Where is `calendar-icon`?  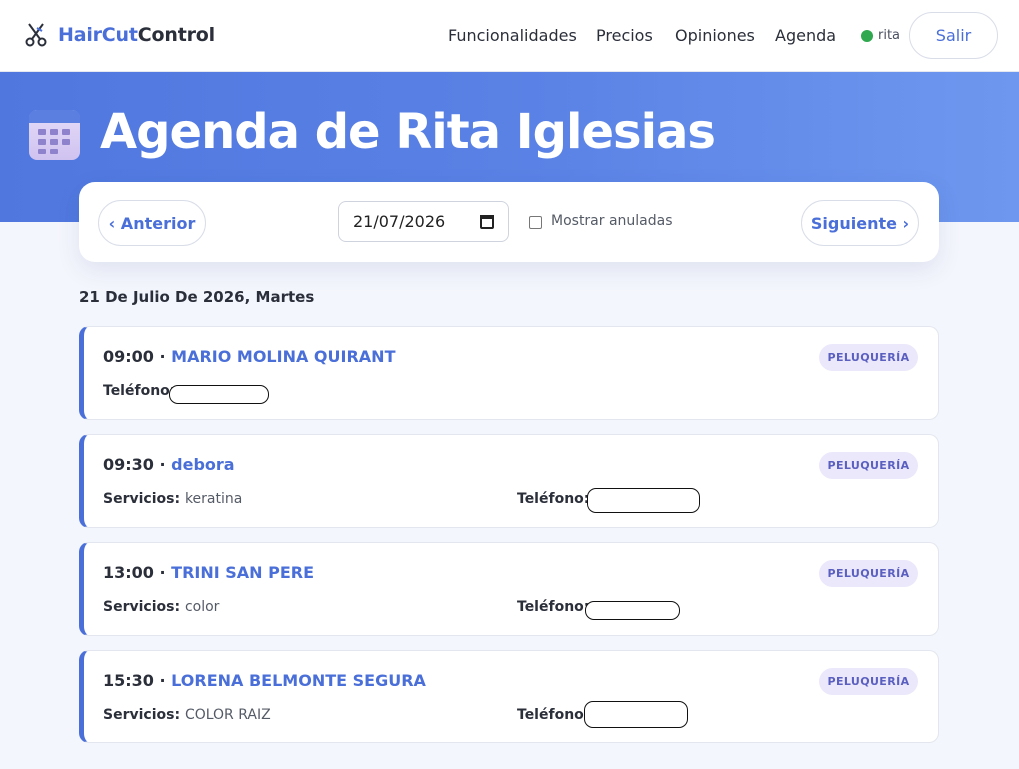
calendar-icon is located at coordinates (54, 135).